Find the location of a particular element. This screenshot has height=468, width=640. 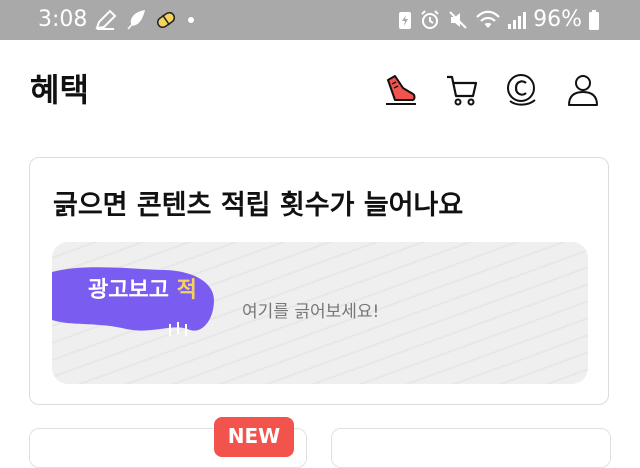

feather-icon is located at coordinates (136, 20).